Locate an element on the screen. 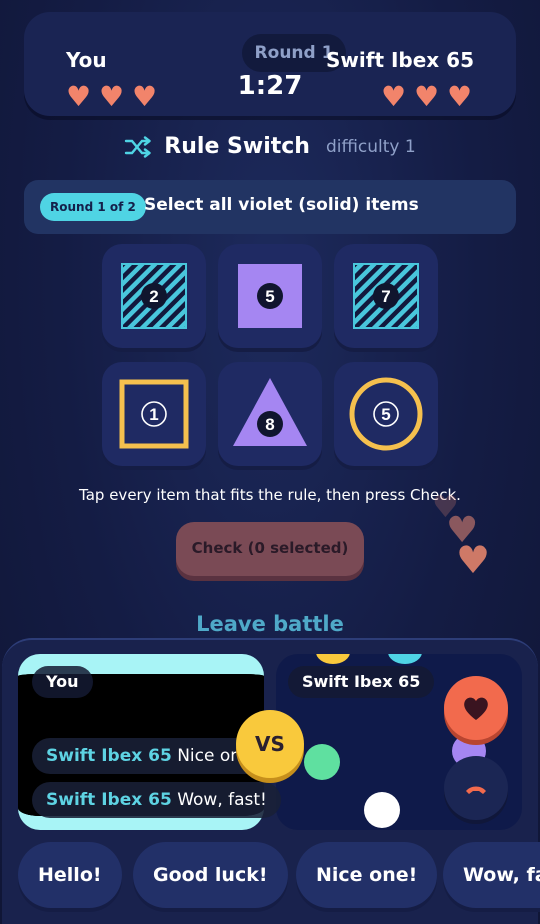  item-tile: 2 is located at coordinates (154, 296).